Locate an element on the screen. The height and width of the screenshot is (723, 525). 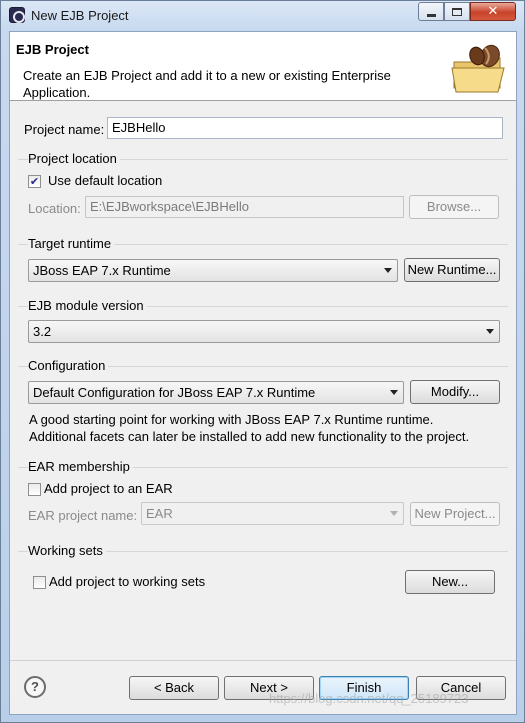
ear-membership-title: EAR membership is located at coordinates (80, 466).